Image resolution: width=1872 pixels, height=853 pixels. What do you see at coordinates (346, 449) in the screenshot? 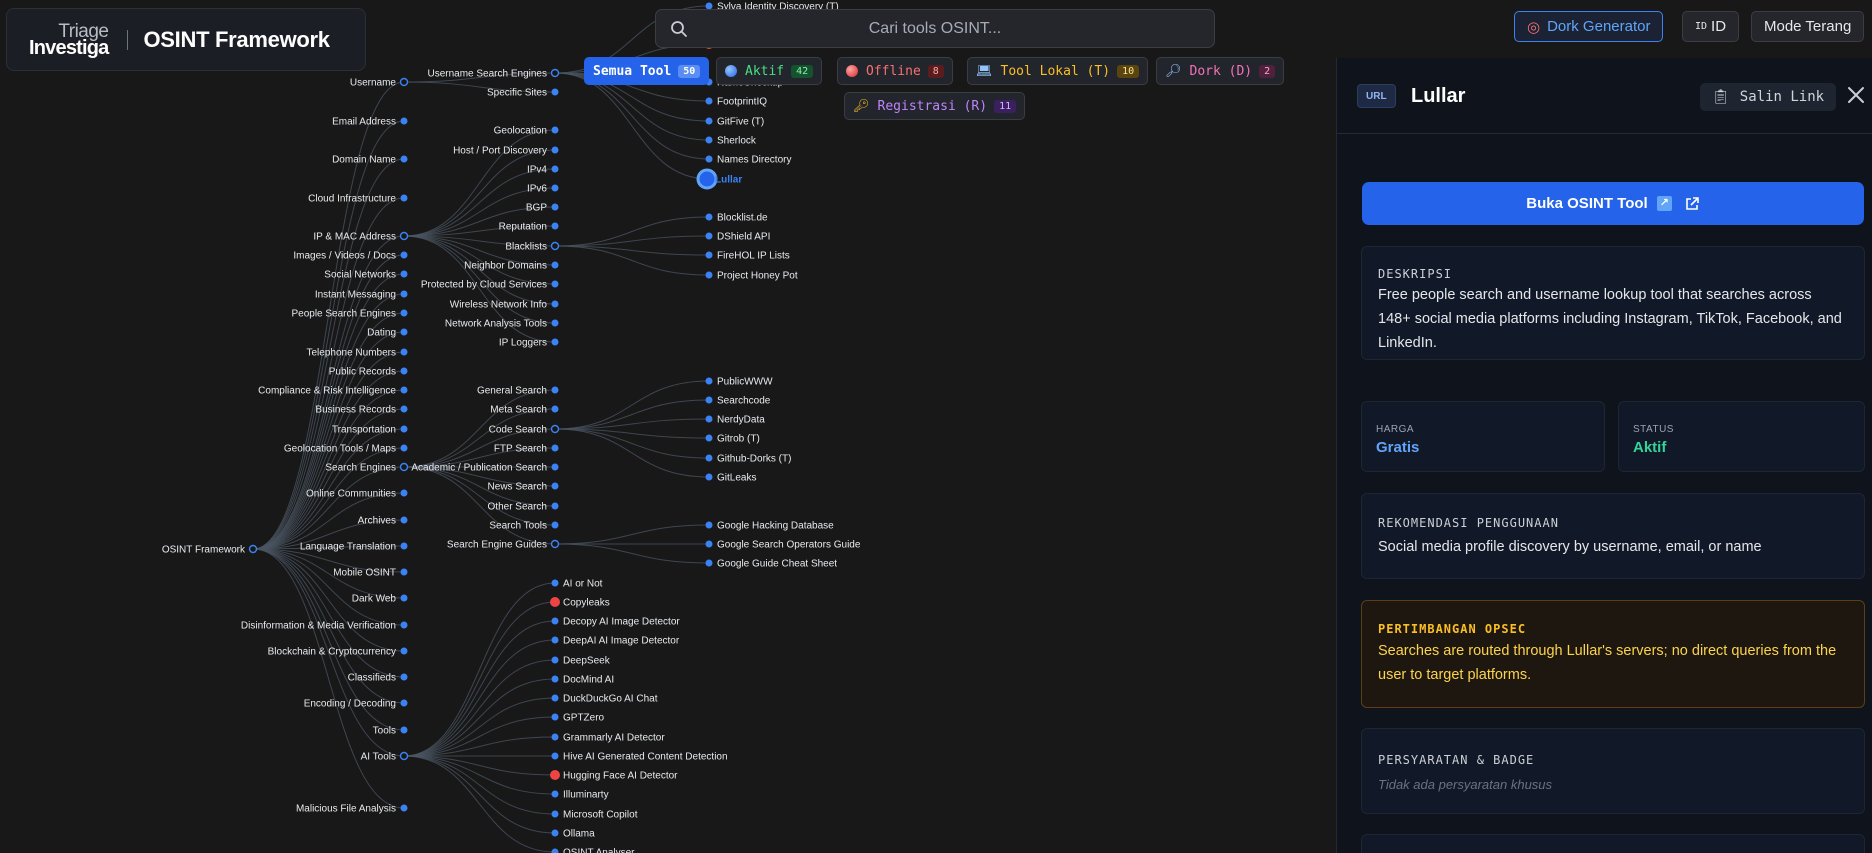
I see `tree-node-geolocation-tools-maps: Geolocation Tools / Maps` at bounding box center [346, 449].